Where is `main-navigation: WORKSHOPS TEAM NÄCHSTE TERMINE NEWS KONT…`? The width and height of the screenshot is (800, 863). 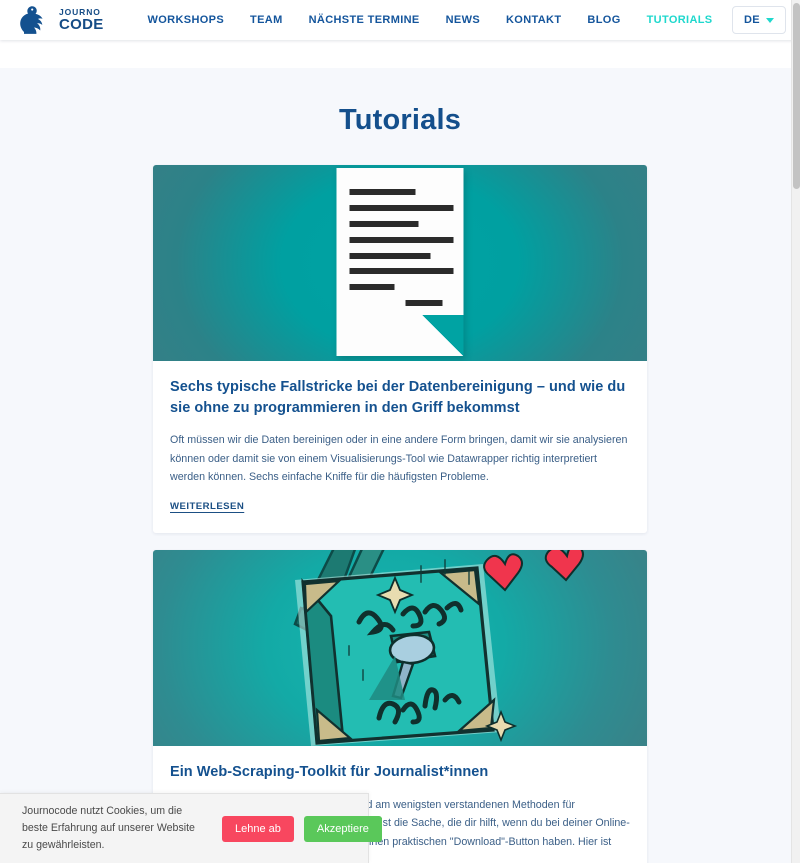
main-navigation: WORKSHOPS TEAM NÄCHSTE TERMINE NEWS KONT… is located at coordinates (440, 20).